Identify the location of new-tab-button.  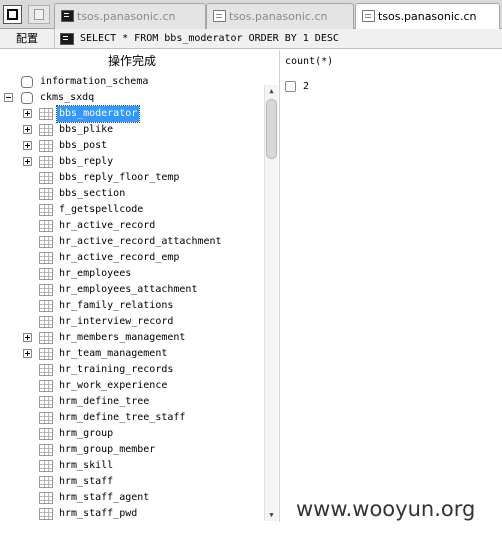
(39, 14).